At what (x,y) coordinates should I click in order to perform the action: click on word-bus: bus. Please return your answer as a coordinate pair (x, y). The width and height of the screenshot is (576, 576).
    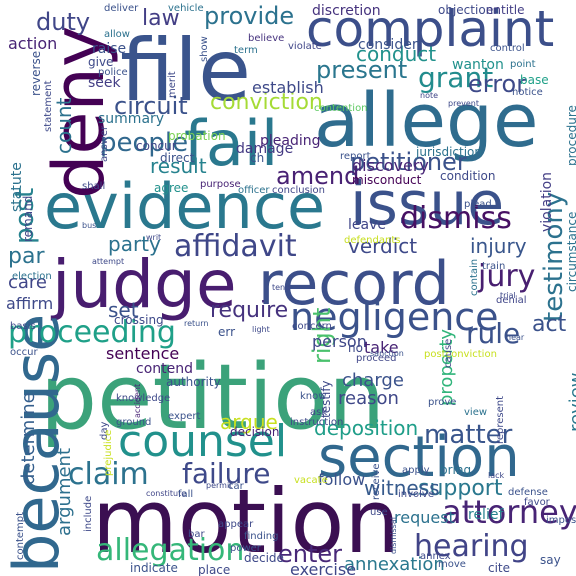
    Looking at the image, I should click on (89, 225).